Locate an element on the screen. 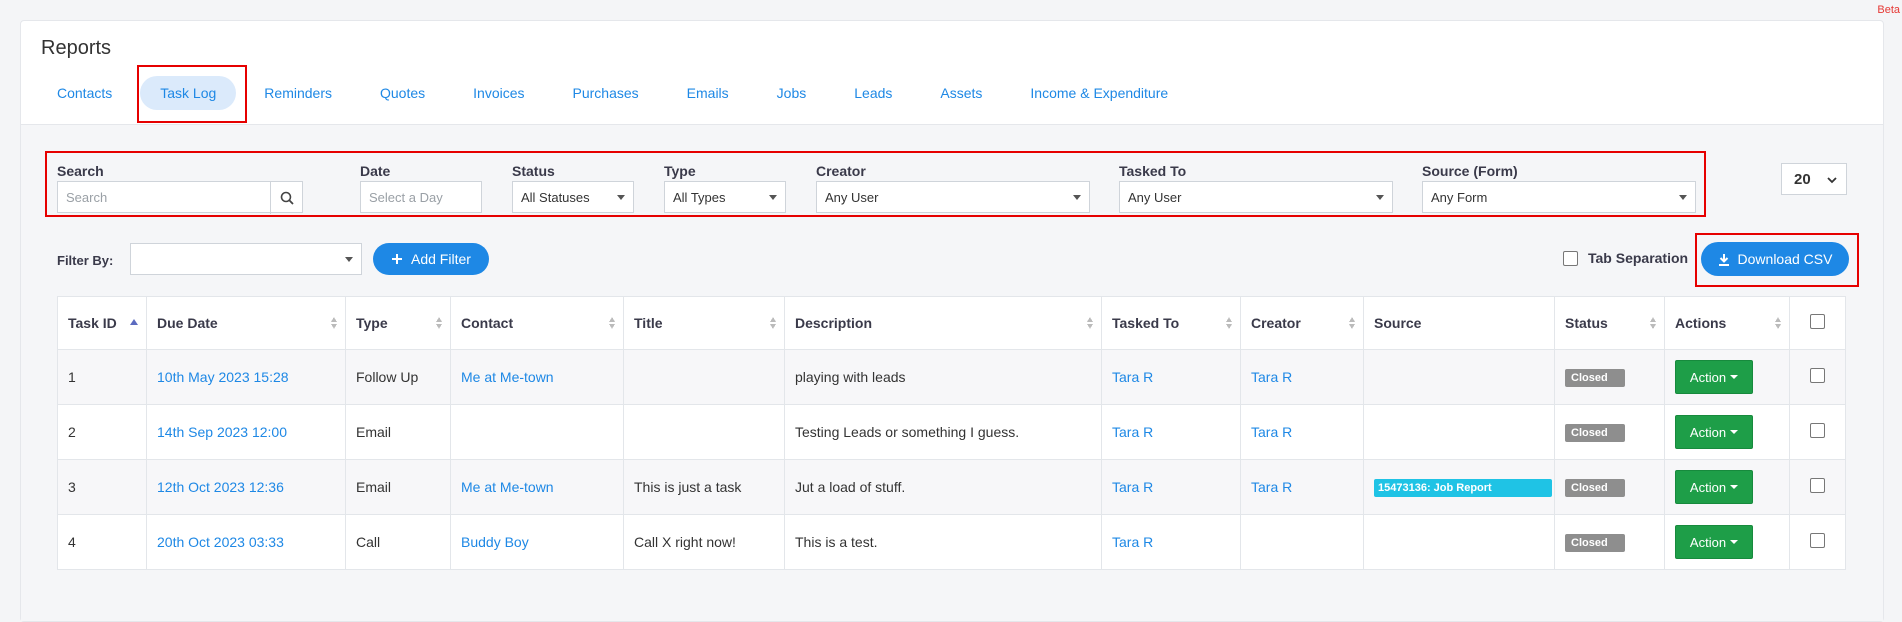  per-page-select: 20 is located at coordinates (1814, 179).